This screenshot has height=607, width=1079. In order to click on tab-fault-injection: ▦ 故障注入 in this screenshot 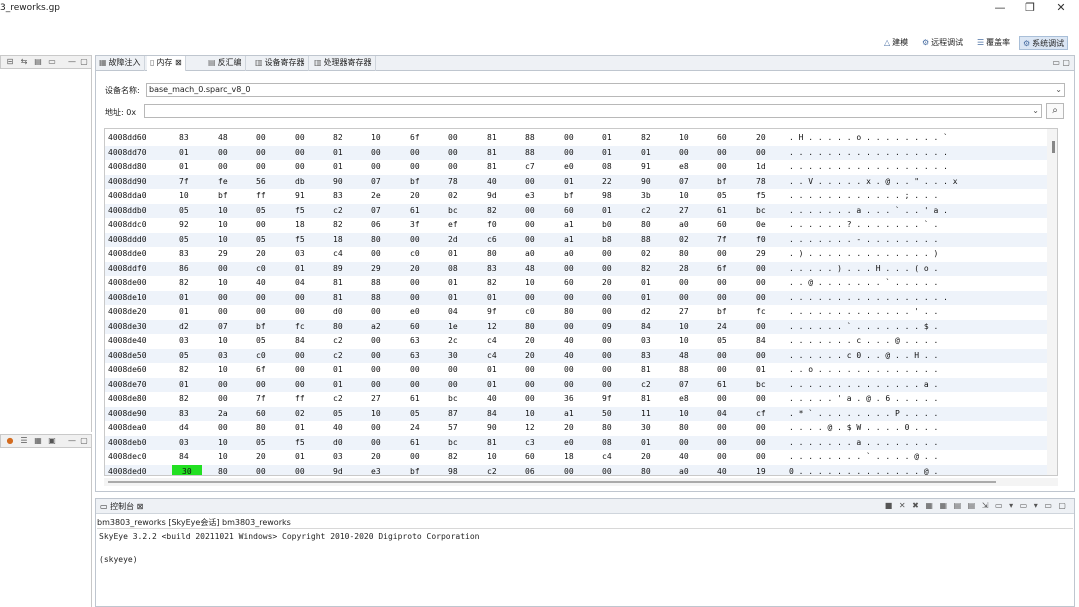, I will do `click(120, 63)`.